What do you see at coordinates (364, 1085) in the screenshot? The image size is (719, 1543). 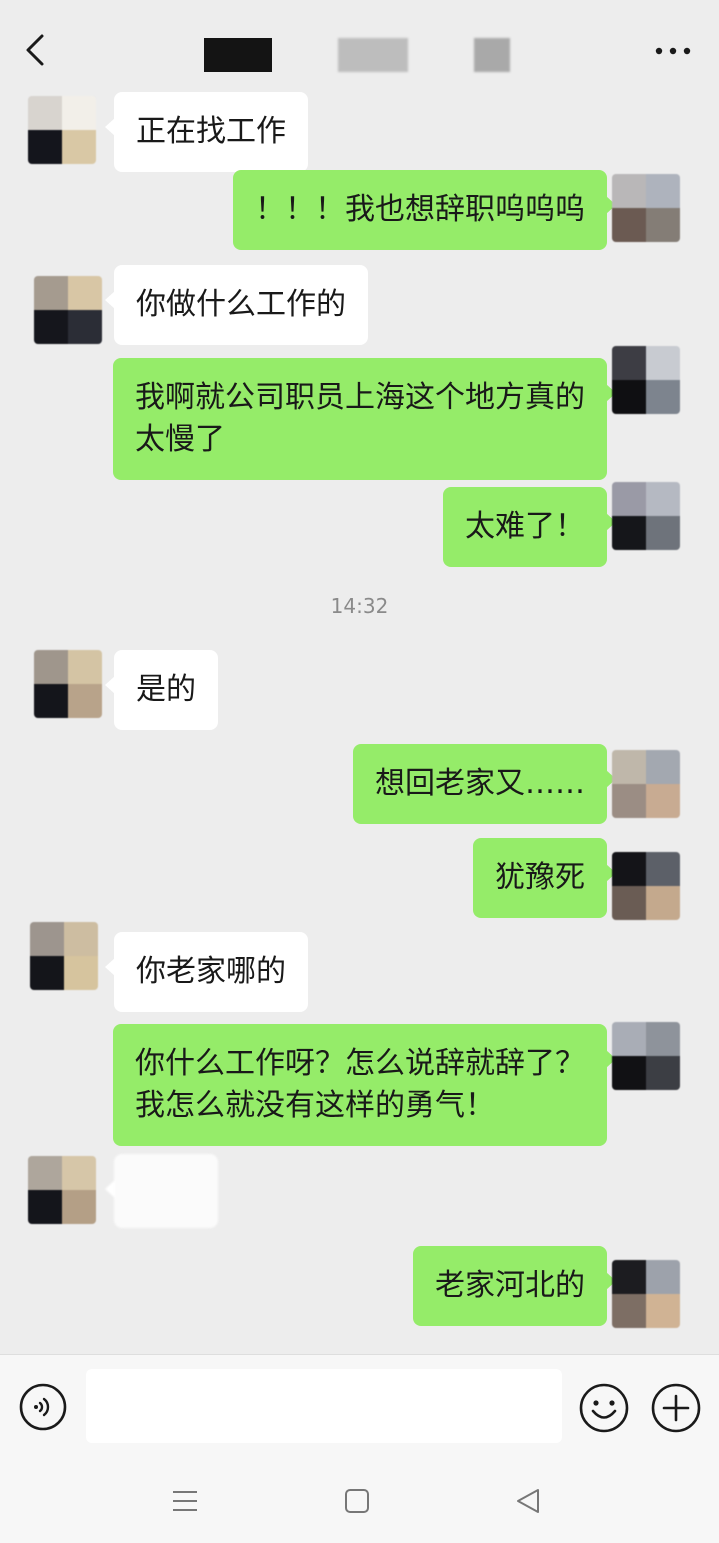 I see `outgoing-message: 你什么工作呀？怎么说辞就辞了？ 我怎么就没有这样的勇气！` at bounding box center [364, 1085].